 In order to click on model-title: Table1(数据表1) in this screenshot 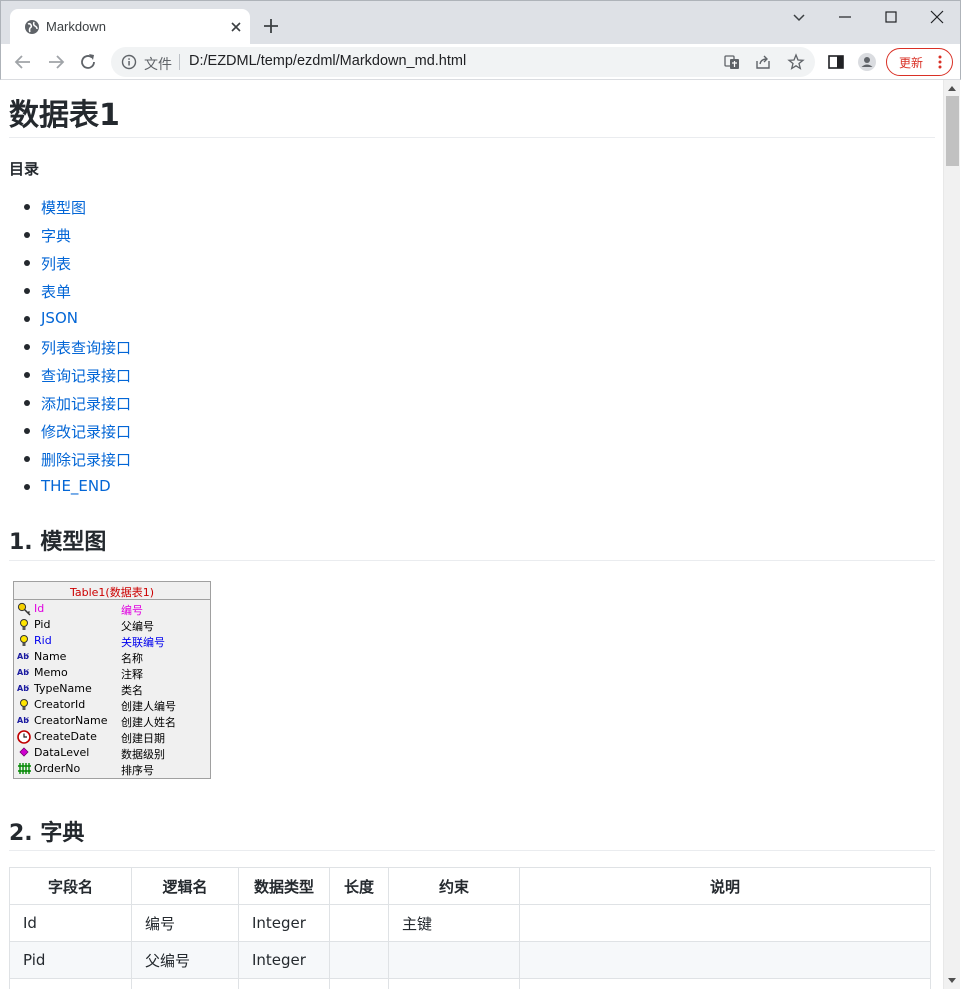, I will do `click(112, 592)`.